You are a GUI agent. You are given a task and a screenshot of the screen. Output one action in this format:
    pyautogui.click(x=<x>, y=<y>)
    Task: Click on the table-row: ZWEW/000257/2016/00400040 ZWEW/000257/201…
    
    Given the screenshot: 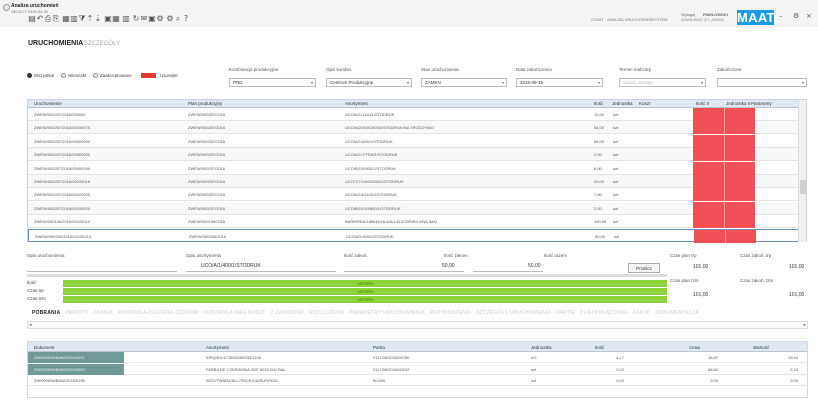 What is the action you would take?
    pyautogui.click(x=413, y=168)
    